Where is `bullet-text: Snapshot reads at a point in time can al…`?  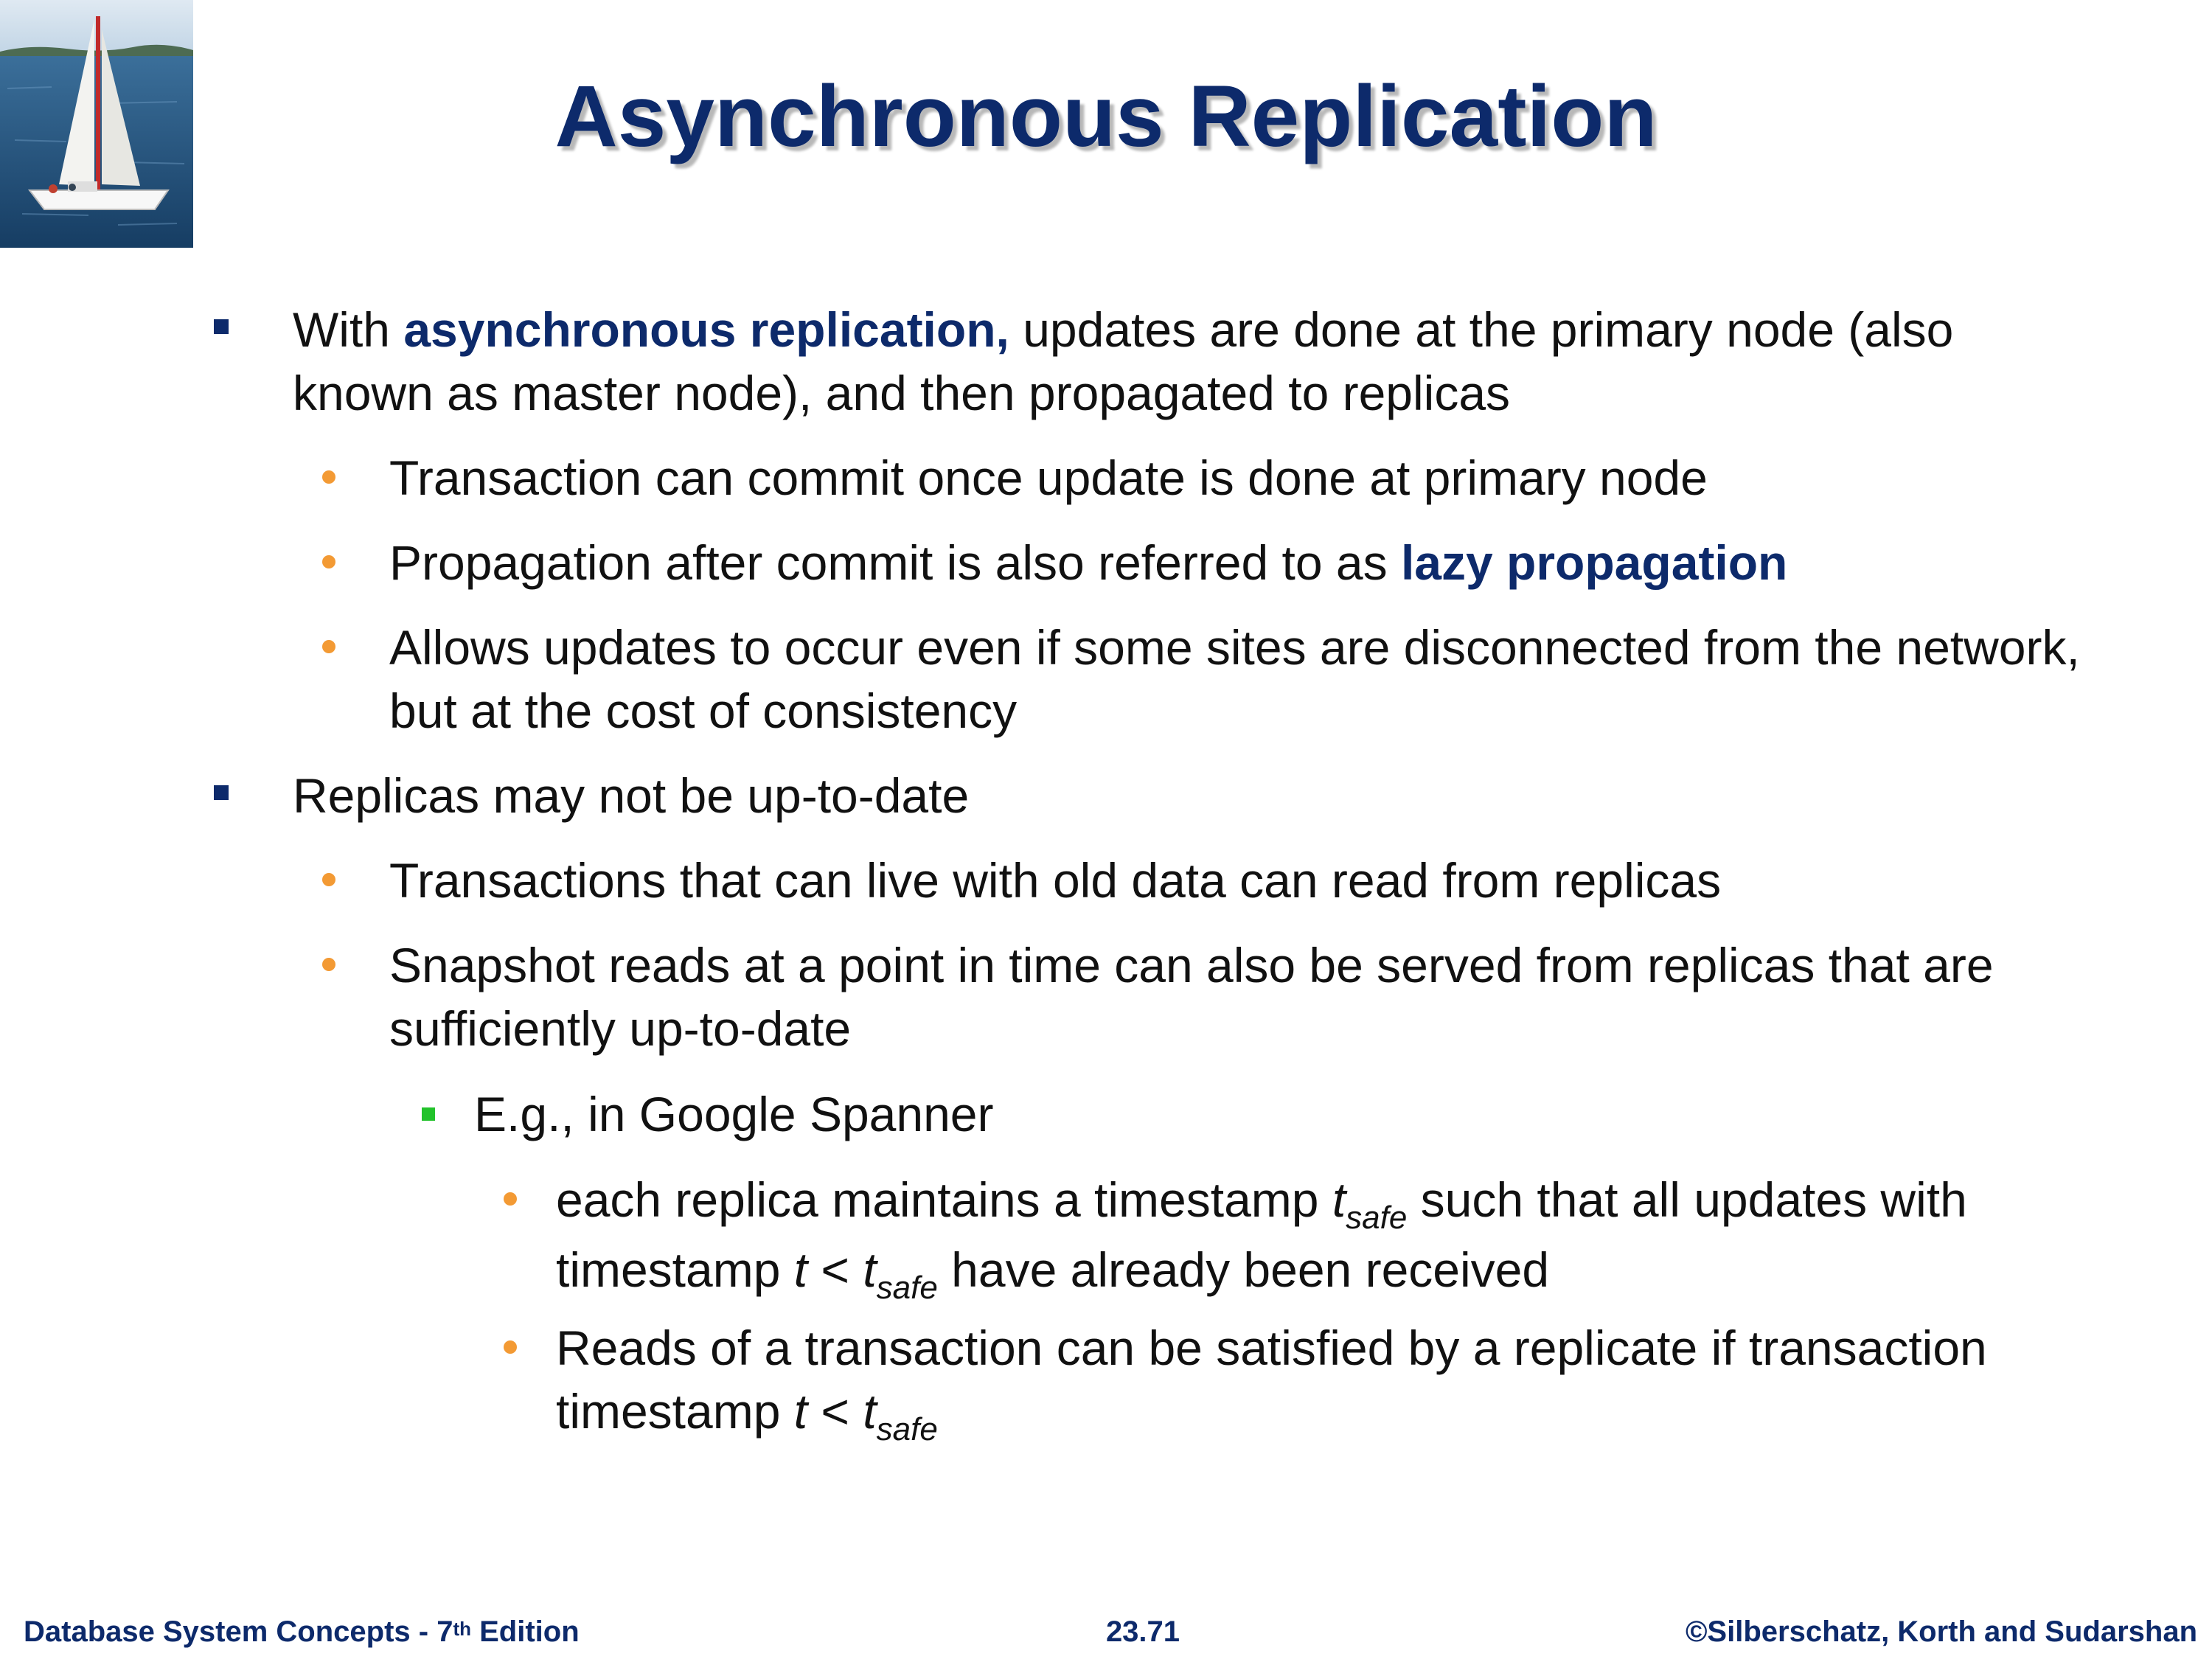 bullet-text: Snapshot reads at a point in time can al… is located at coordinates (1237, 996).